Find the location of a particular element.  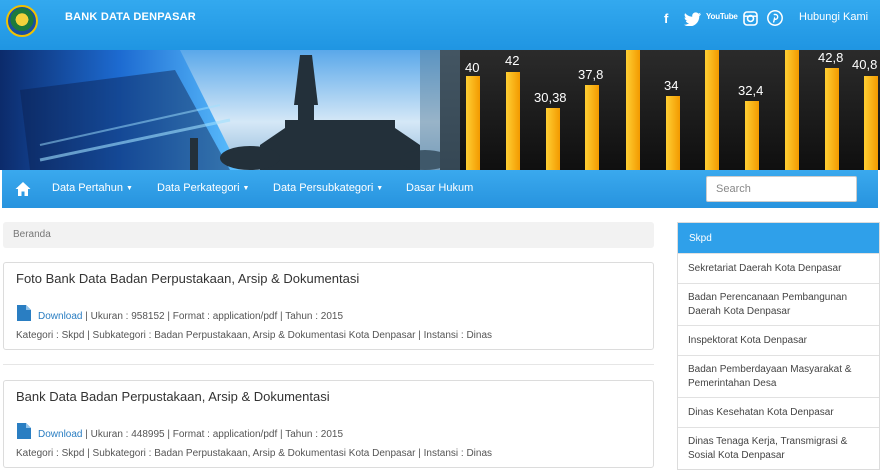

nav-dasar-hukum: Dasar Hukum is located at coordinates (439, 188).